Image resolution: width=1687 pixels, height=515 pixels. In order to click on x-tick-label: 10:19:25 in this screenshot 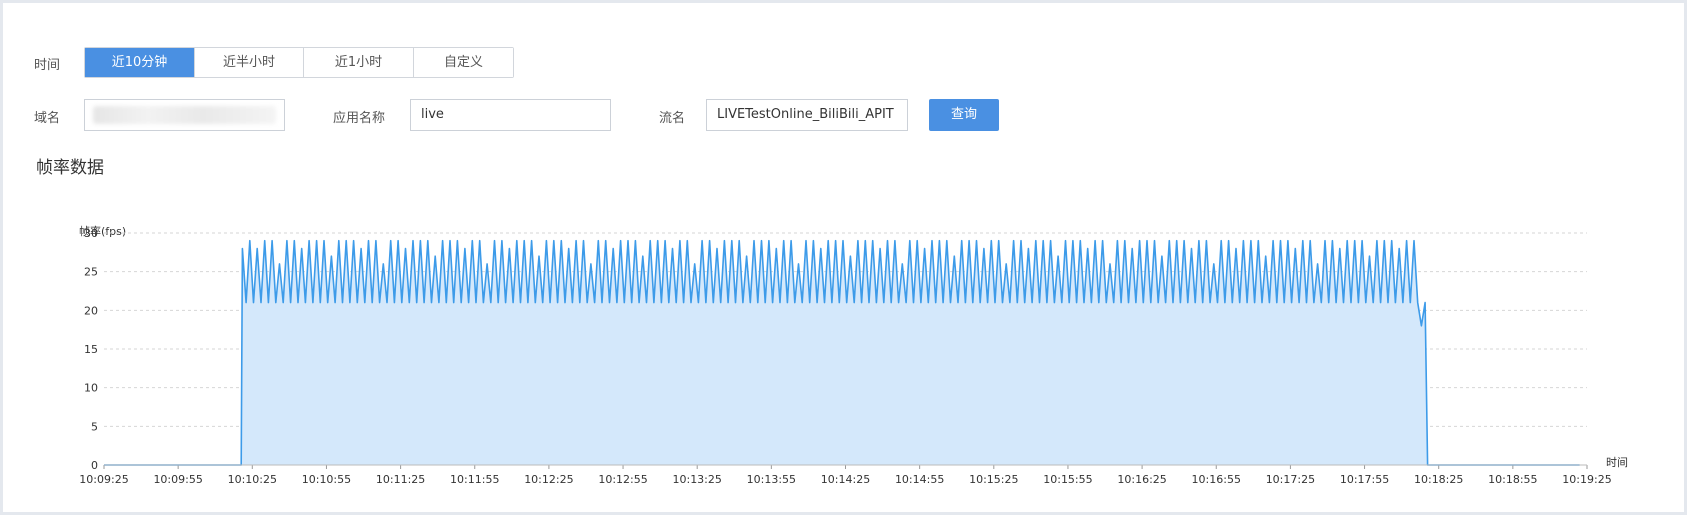, I will do `click(1586, 479)`.